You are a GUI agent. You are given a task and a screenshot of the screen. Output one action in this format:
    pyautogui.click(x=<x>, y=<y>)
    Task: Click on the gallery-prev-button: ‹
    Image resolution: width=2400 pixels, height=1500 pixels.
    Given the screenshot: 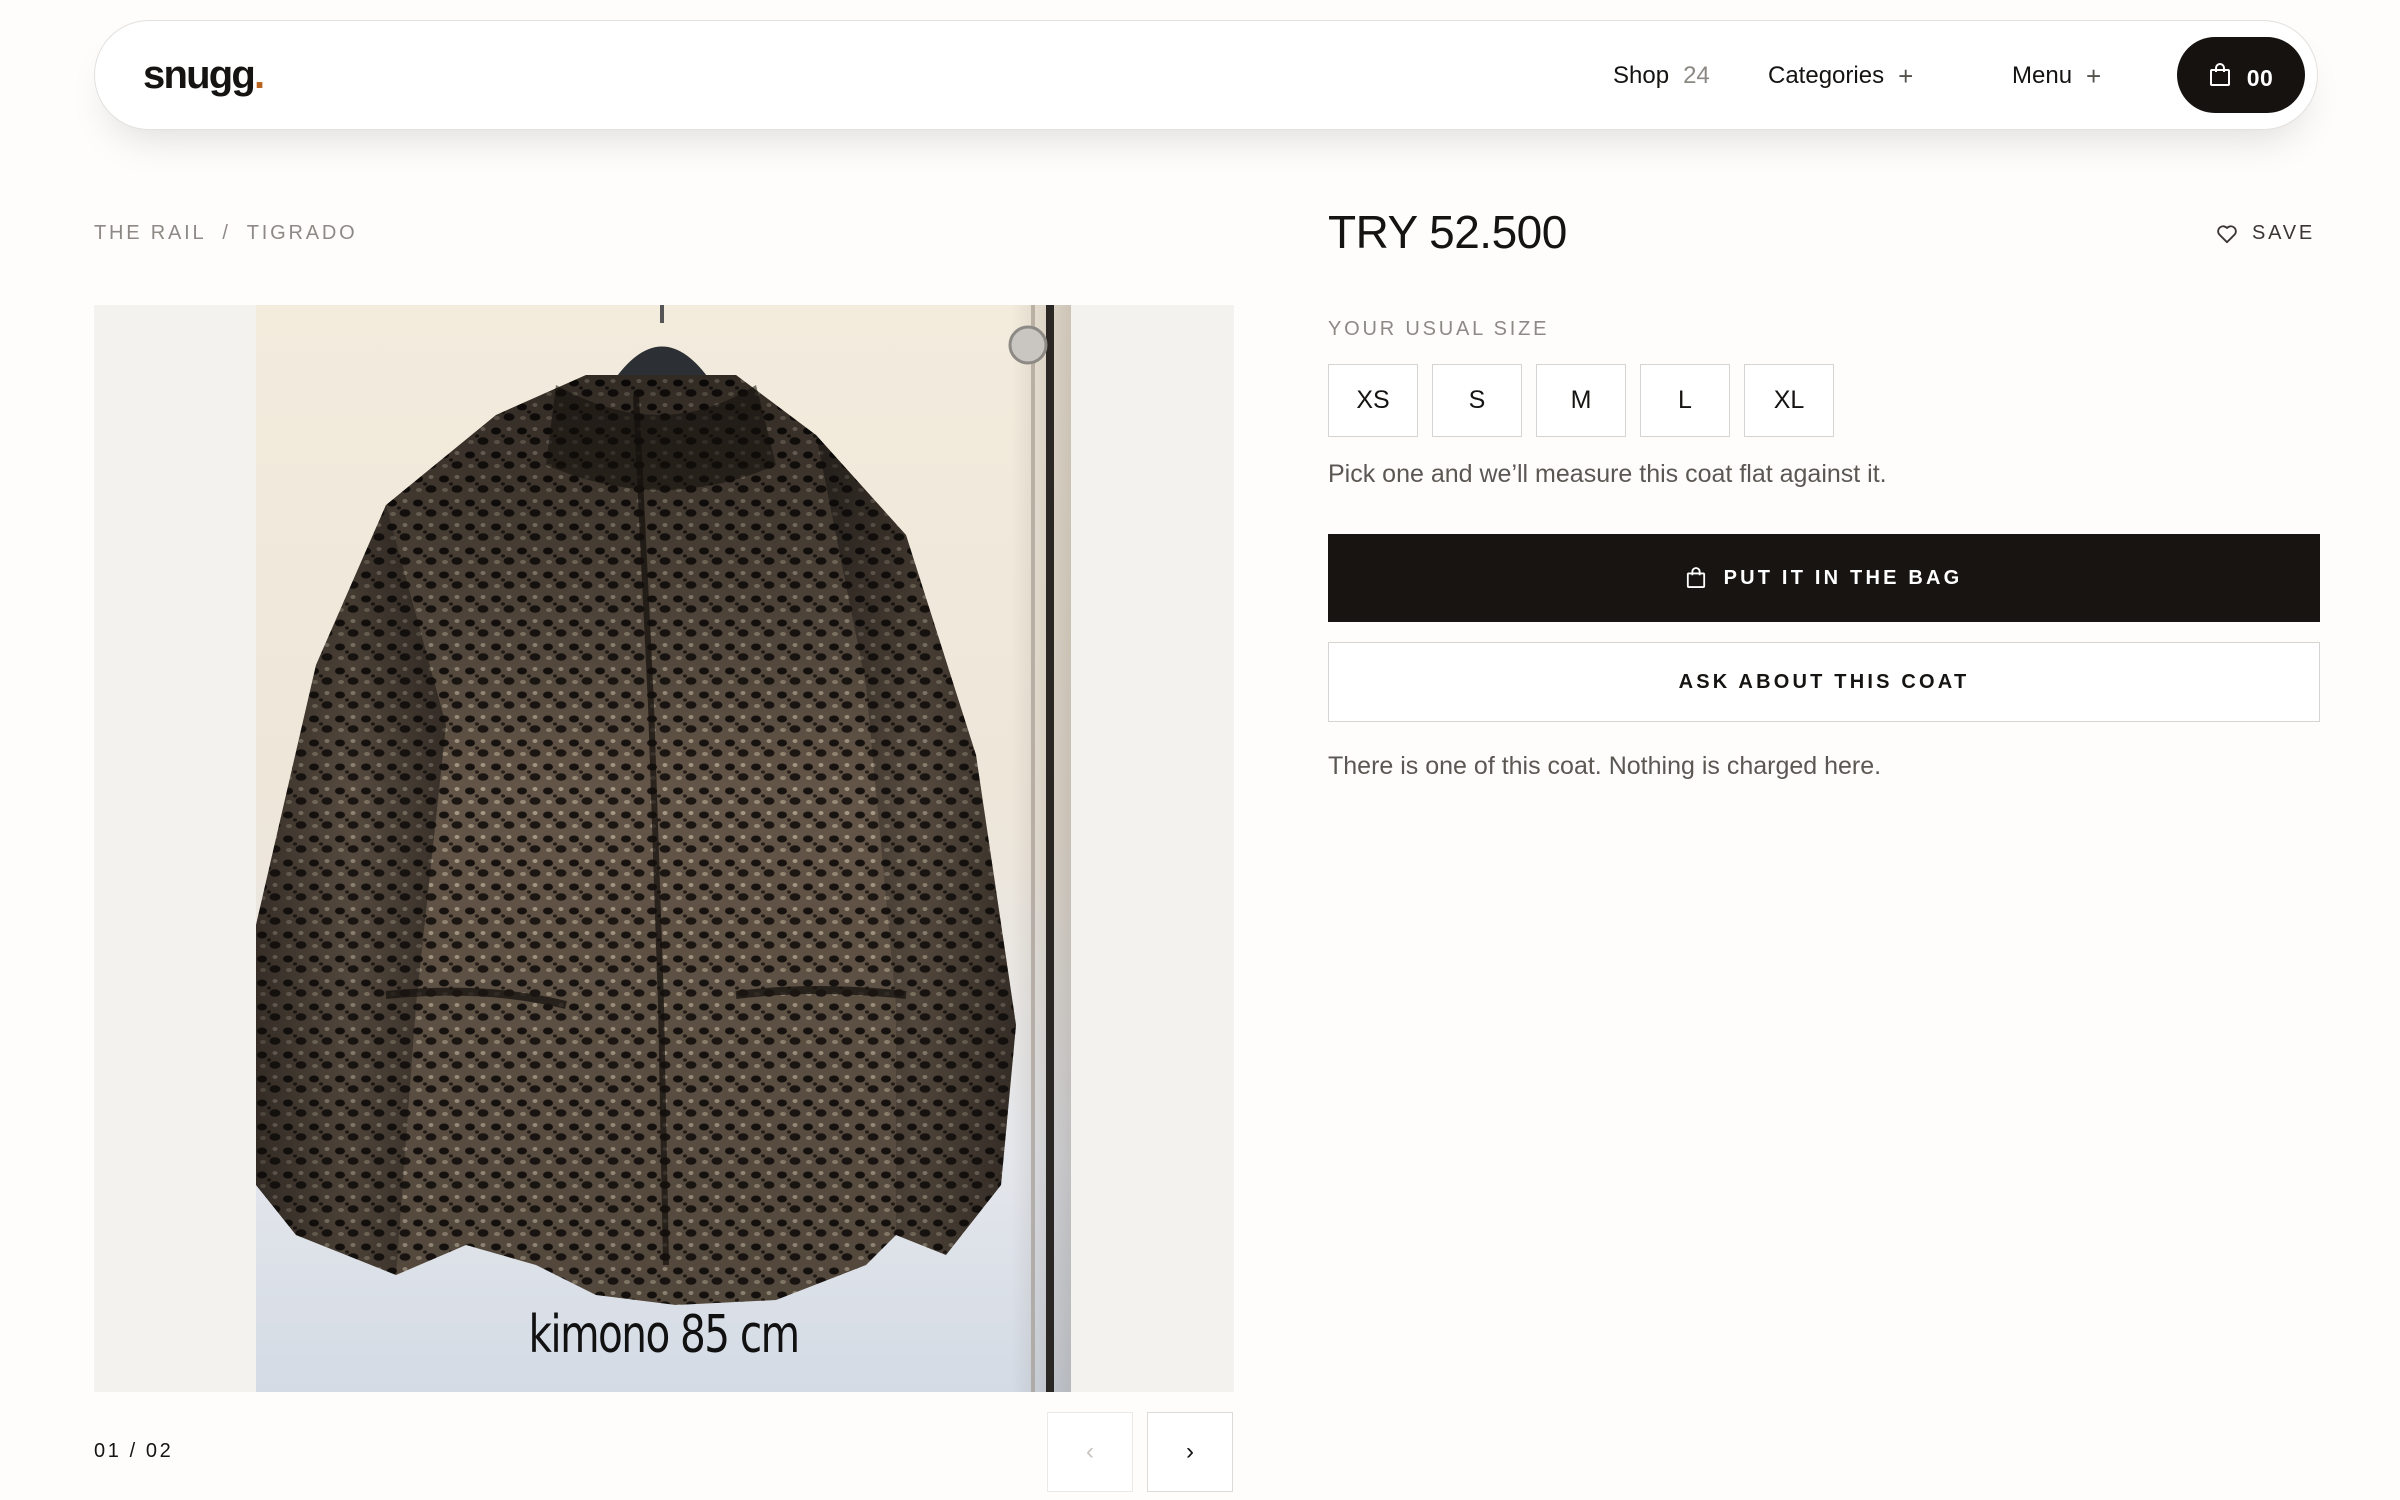 What is the action you would take?
    pyautogui.click(x=1090, y=1452)
    